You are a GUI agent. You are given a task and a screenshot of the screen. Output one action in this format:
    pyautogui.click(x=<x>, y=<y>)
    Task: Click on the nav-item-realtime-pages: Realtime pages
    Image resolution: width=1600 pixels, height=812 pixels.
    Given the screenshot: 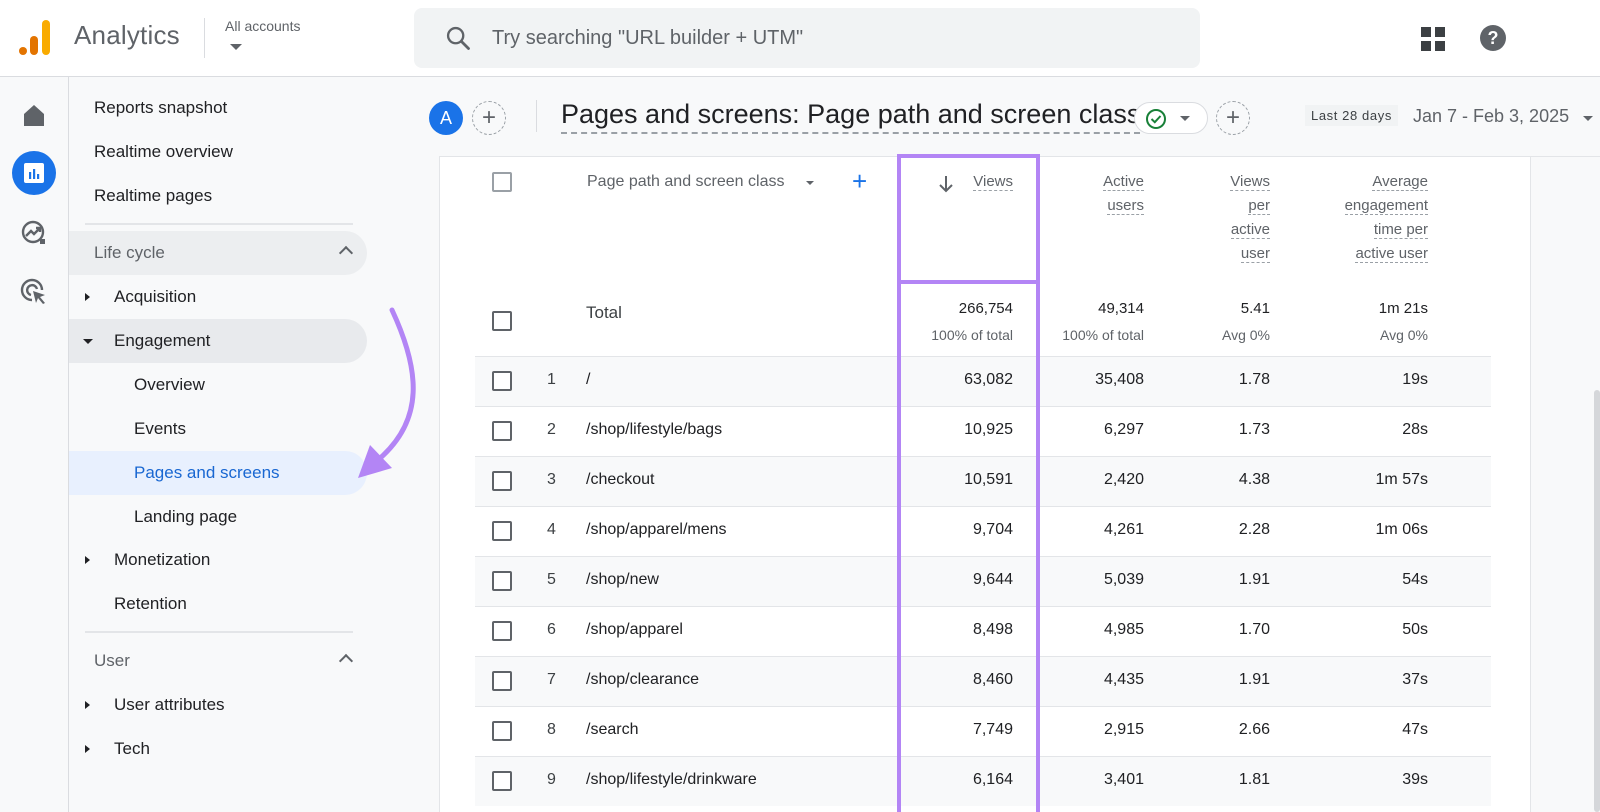 What is the action you would take?
    pyautogui.click(x=222, y=196)
    